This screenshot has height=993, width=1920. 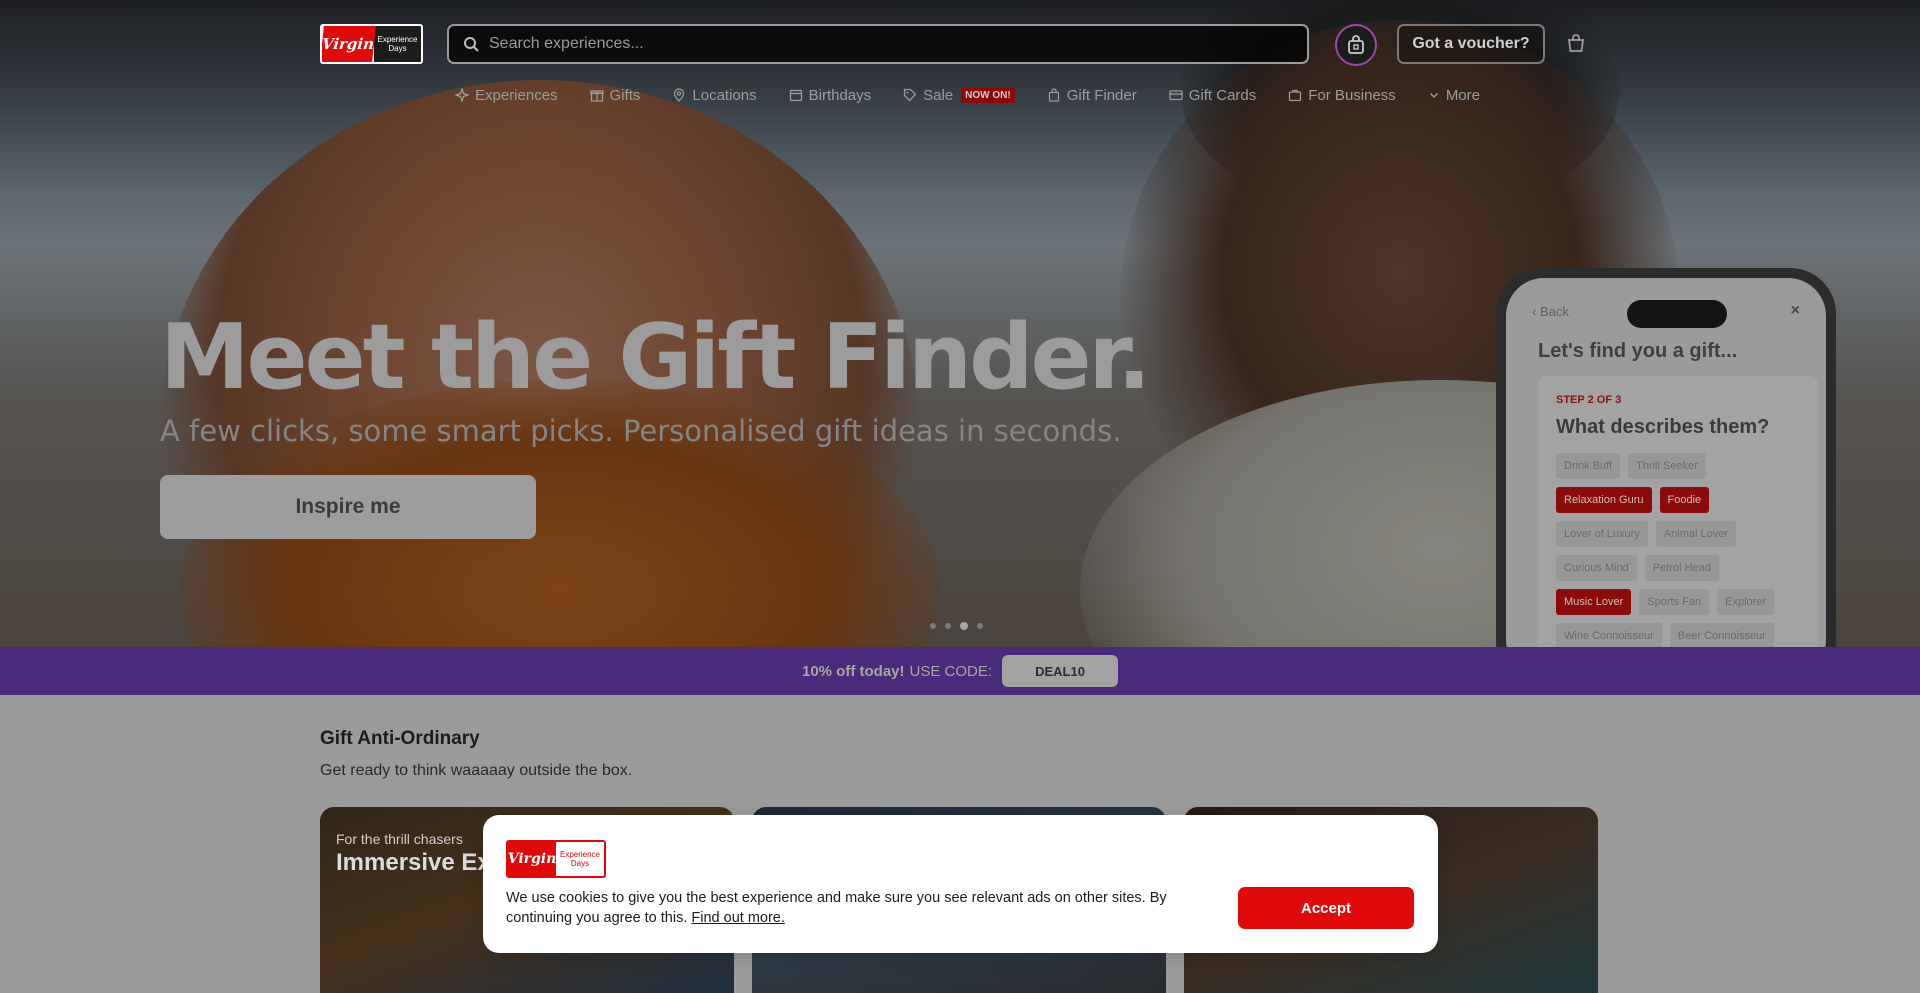 What do you see at coordinates (910, 95) in the screenshot?
I see `tag-icon` at bounding box center [910, 95].